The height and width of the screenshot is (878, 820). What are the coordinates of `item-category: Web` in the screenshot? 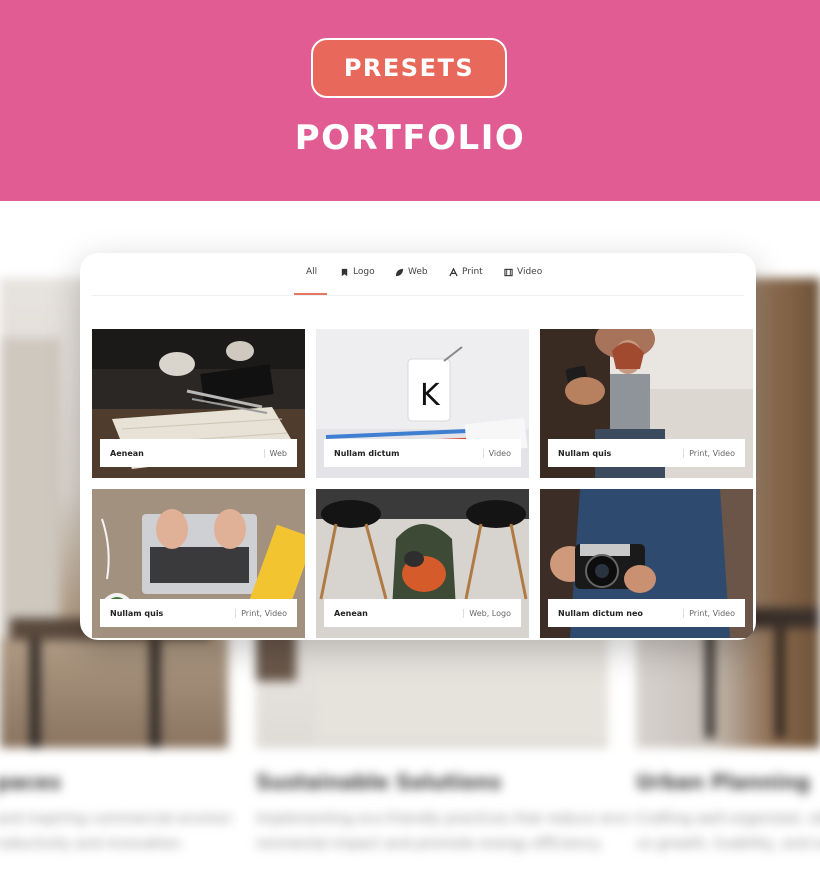 It's located at (275, 453).